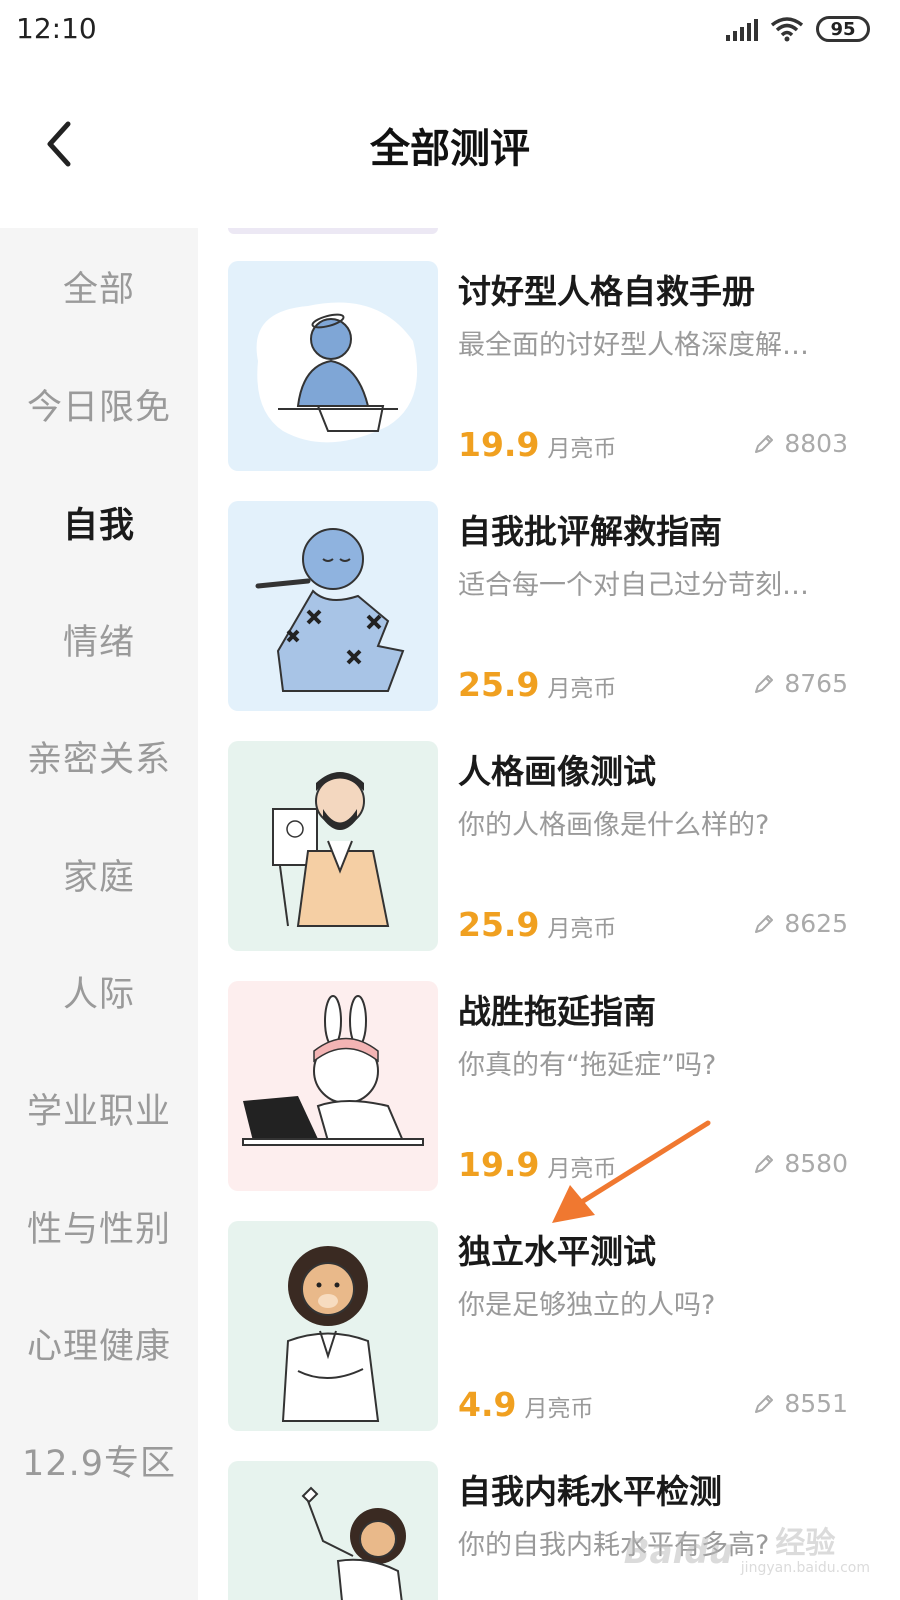 The image size is (900, 1600). I want to click on sidebar-item-emotion: 情绪, so click(99, 639).